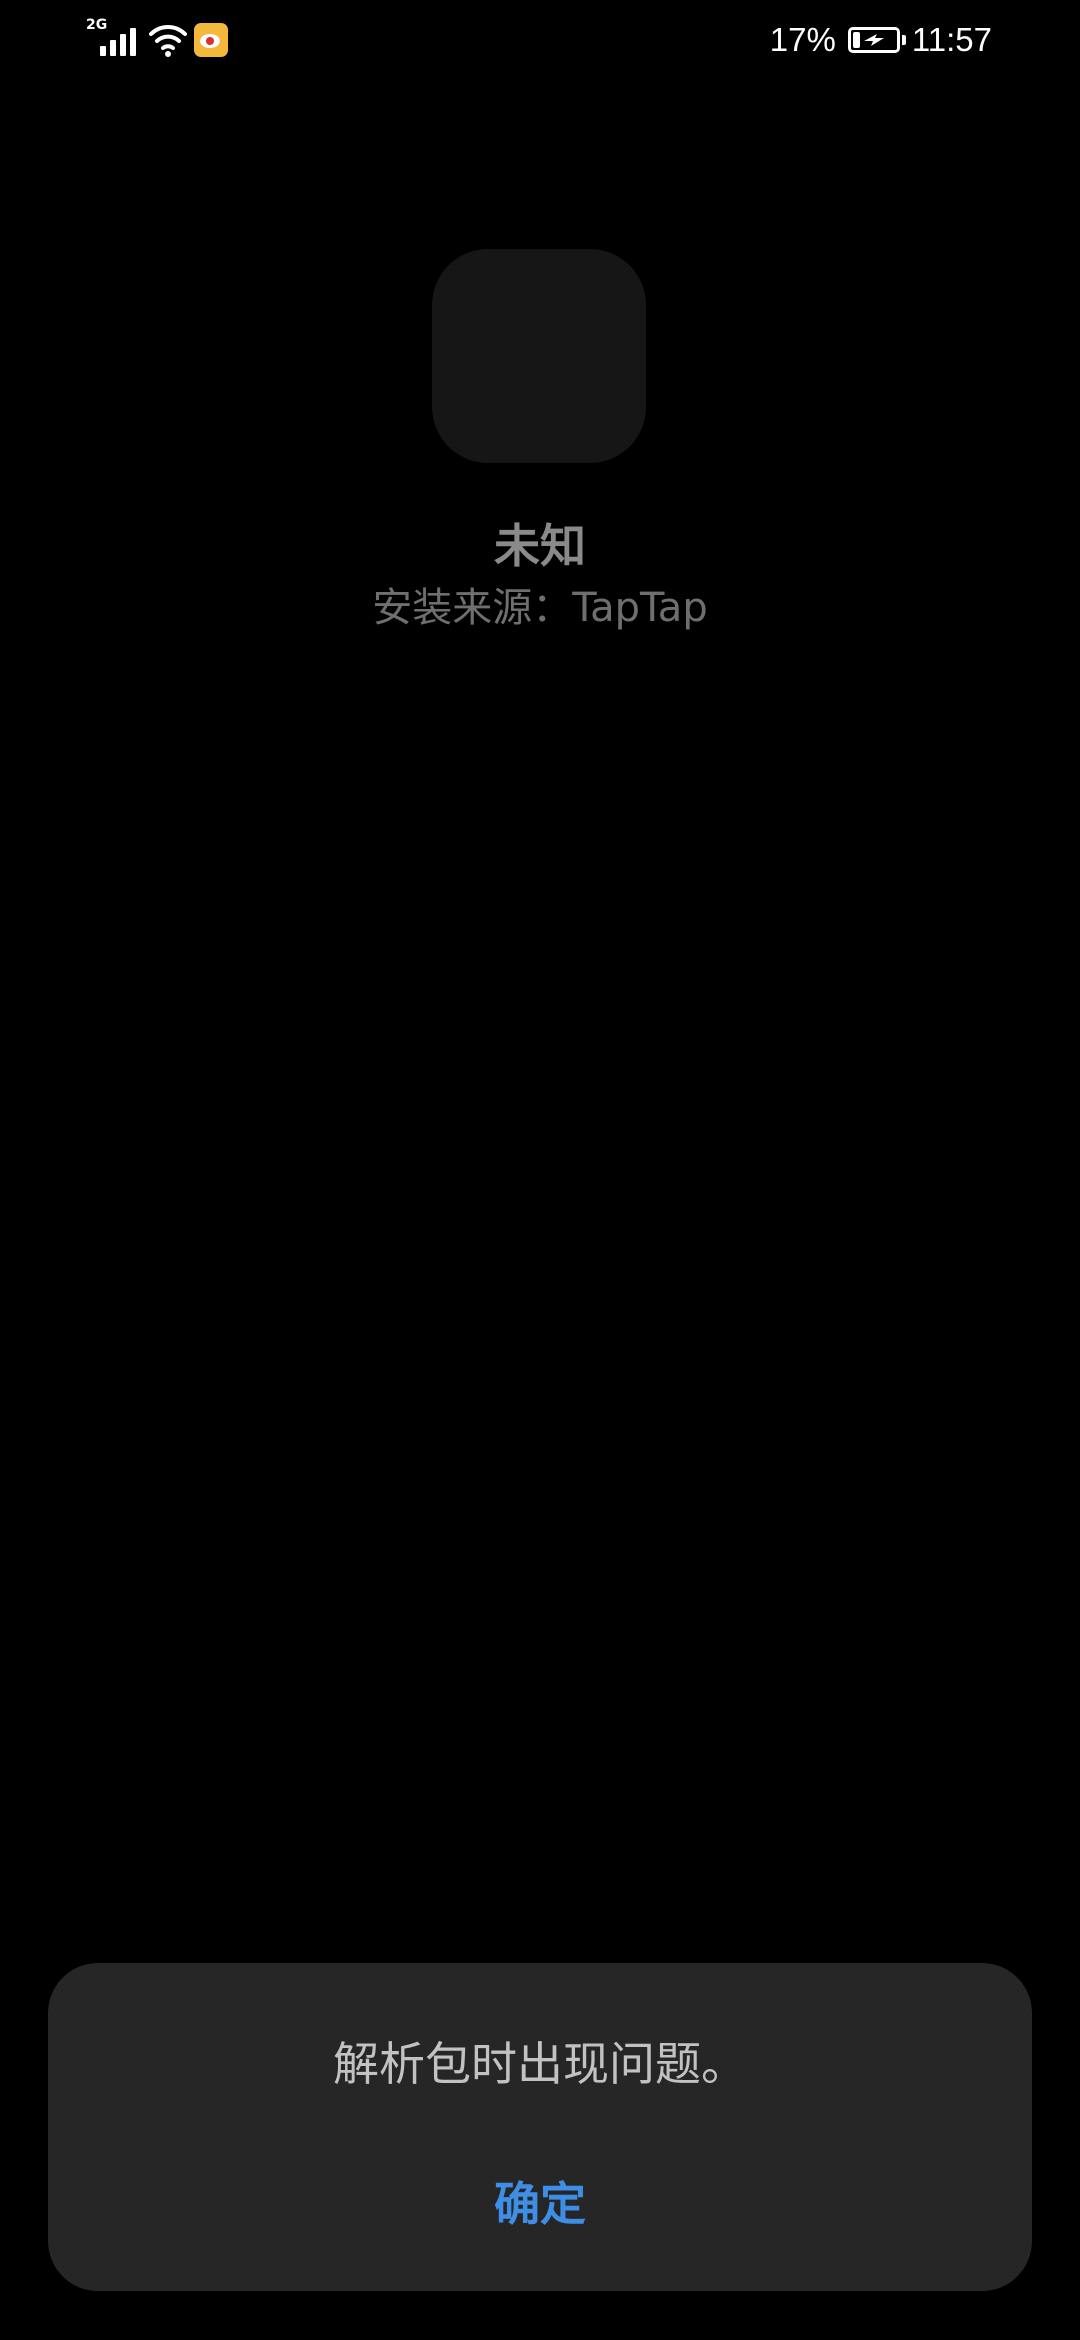  Describe the element at coordinates (540, 2204) in the screenshot. I see `confirm-button: 确定` at that location.